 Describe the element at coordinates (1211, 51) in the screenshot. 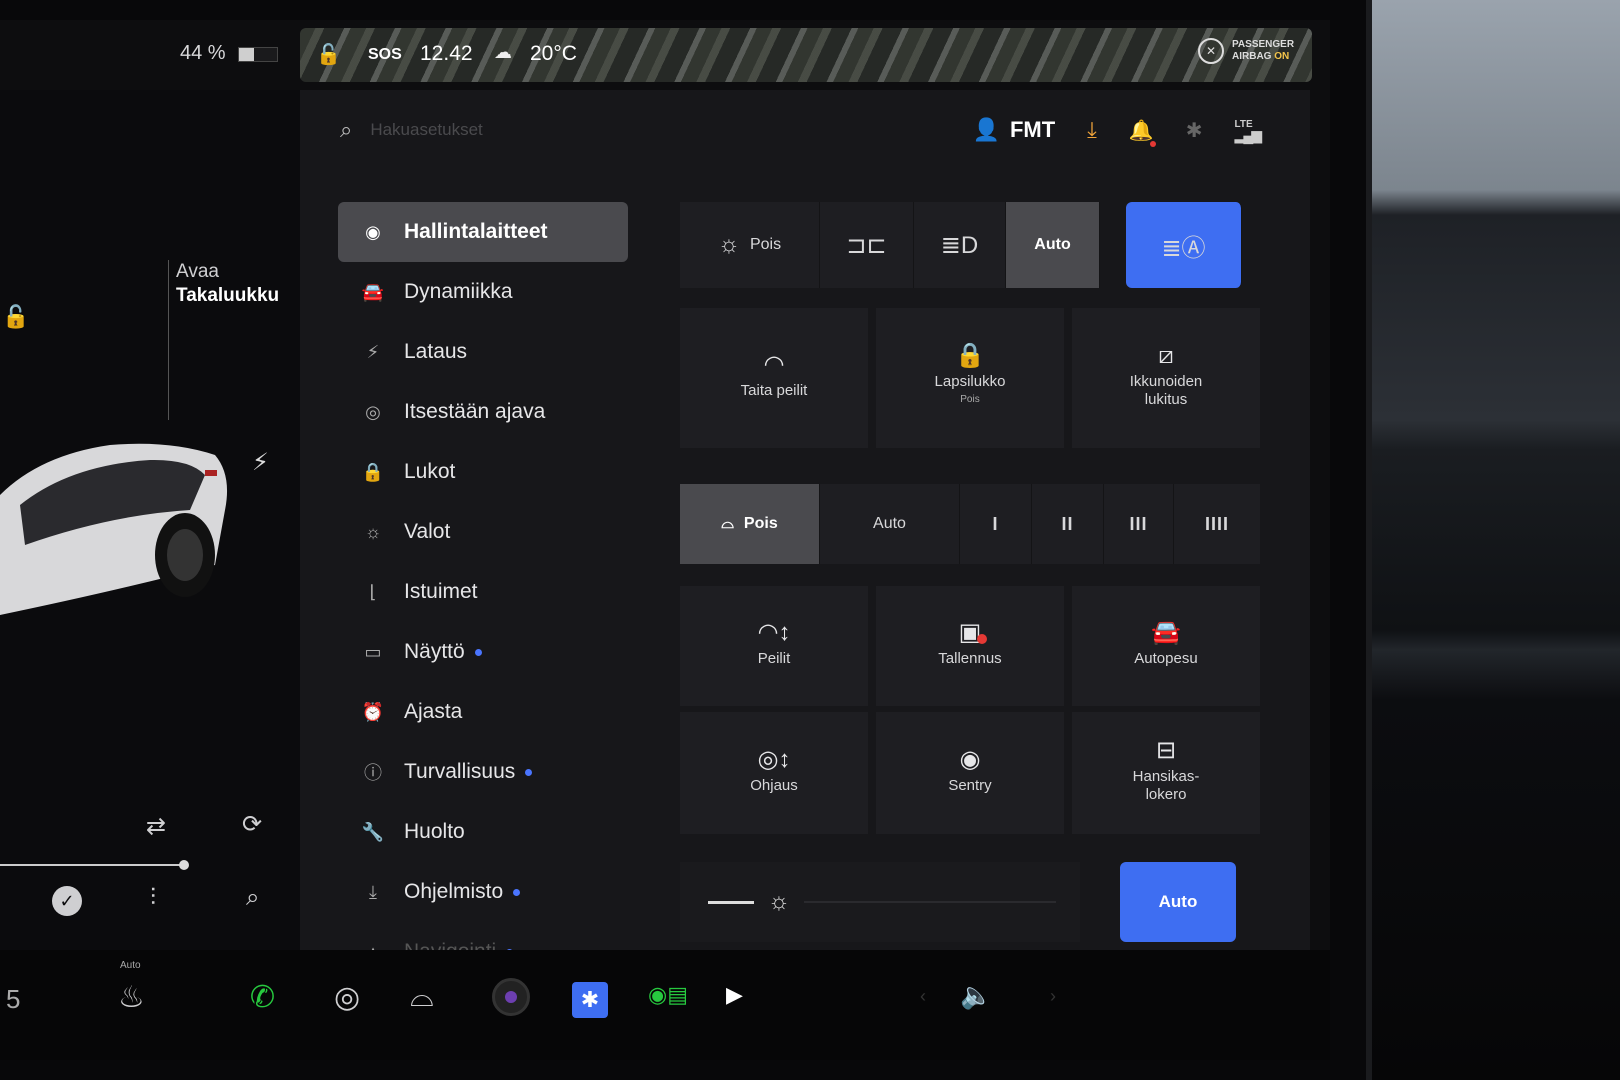

I see `airbag-icon: ✕` at that location.